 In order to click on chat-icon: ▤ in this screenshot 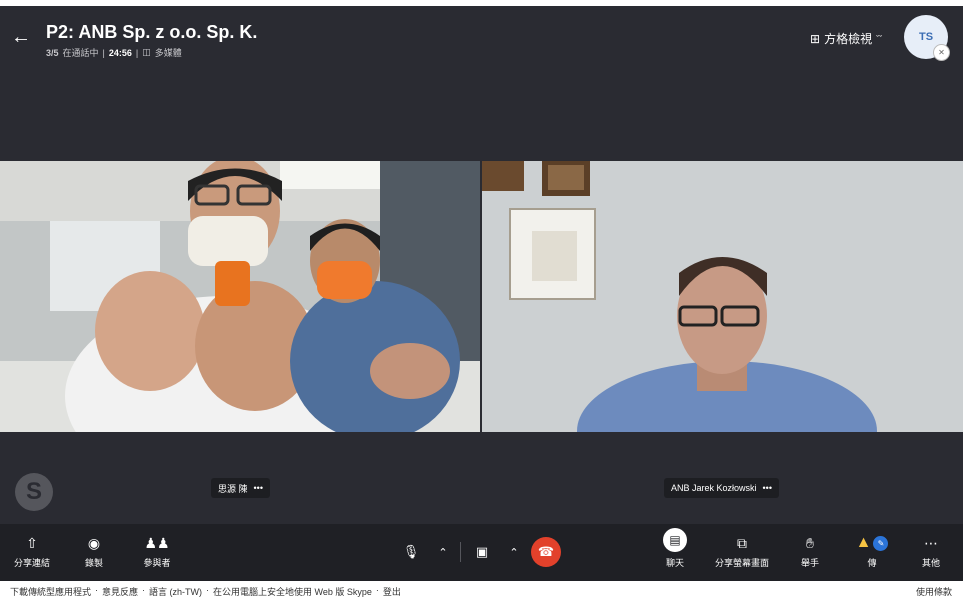, I will do `click(675, 540)`.